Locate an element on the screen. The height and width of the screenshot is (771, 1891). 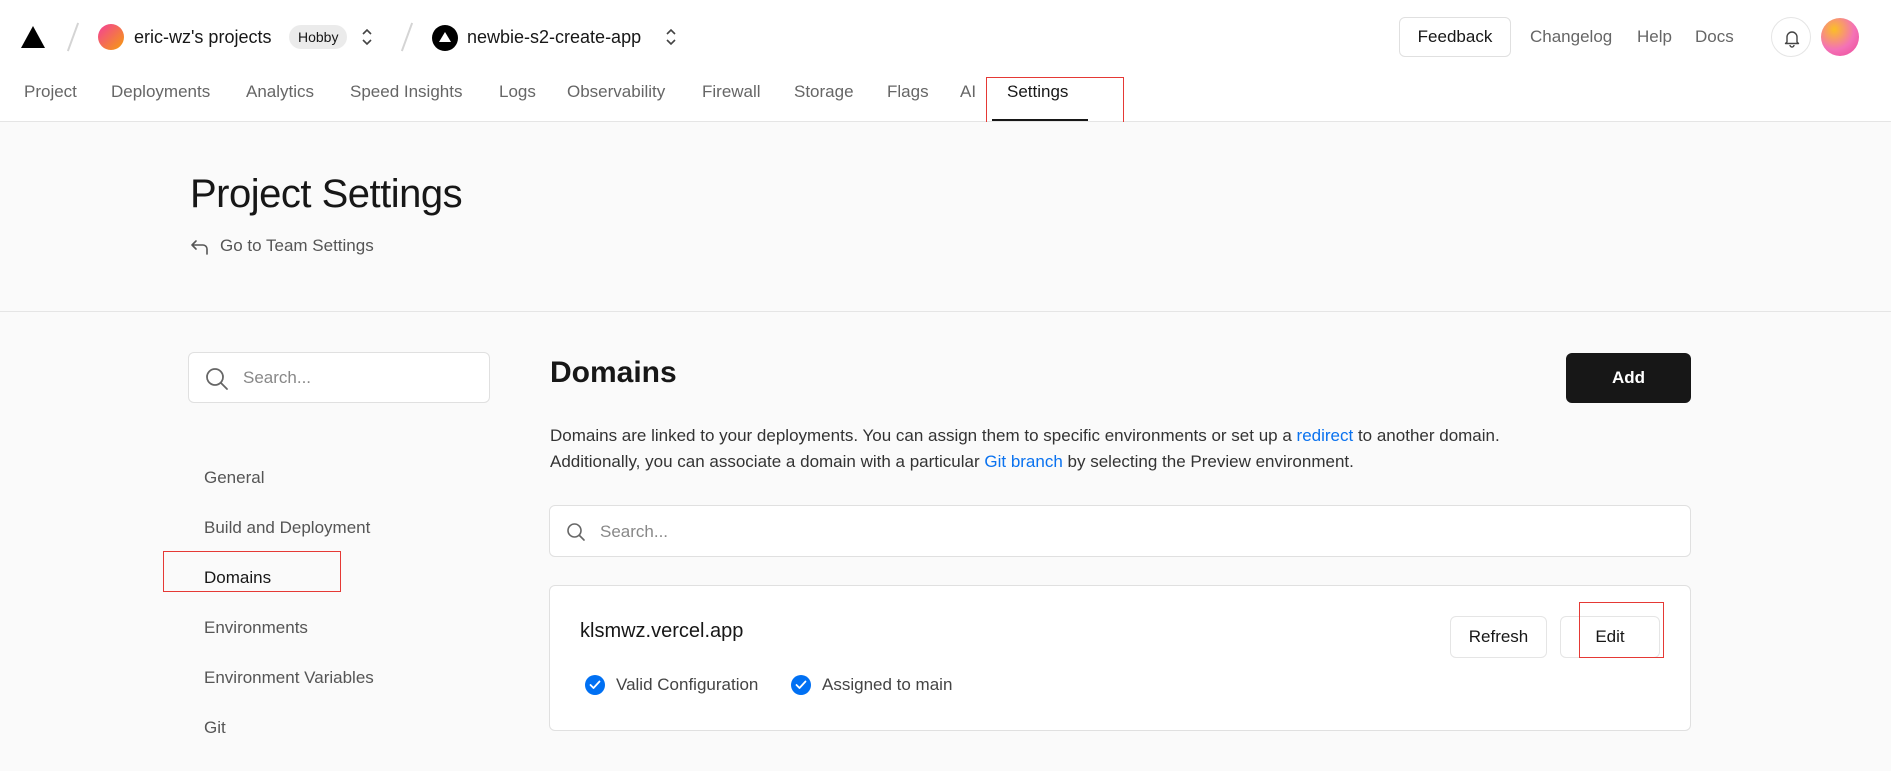
plan-badge: Hobby is located at coordinates (318, 37).